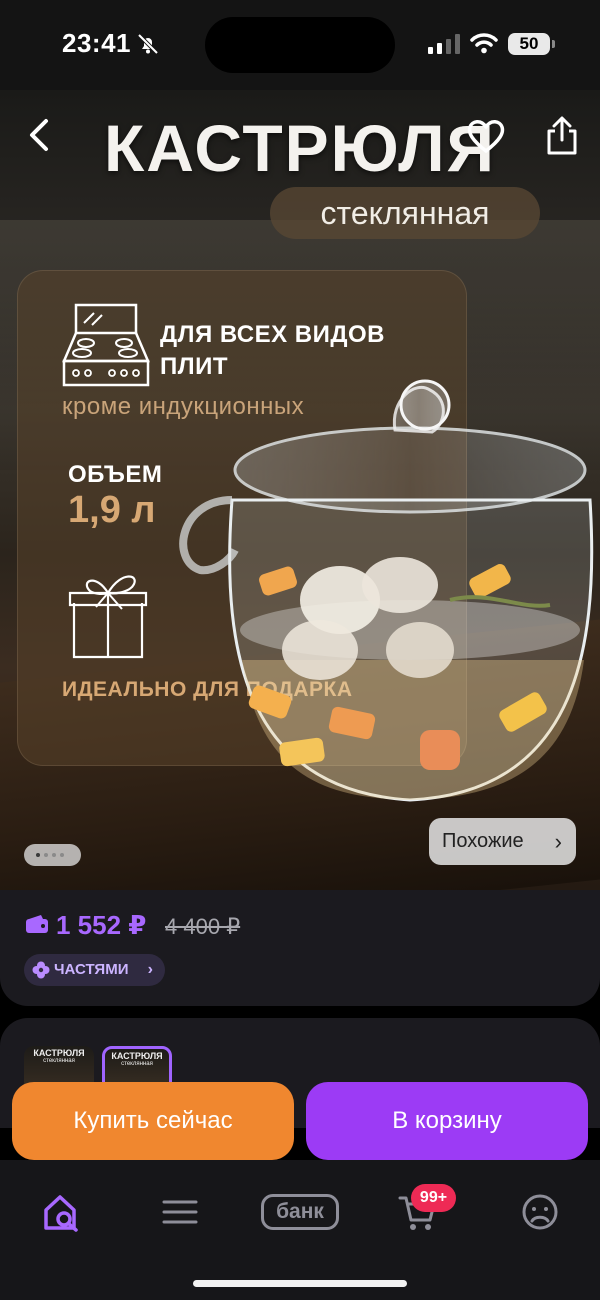 The height and width of the screenshot is (1300, 600). Describe the element at coordinates (562, 136) in the screenshot. I see `share-button` at that location.